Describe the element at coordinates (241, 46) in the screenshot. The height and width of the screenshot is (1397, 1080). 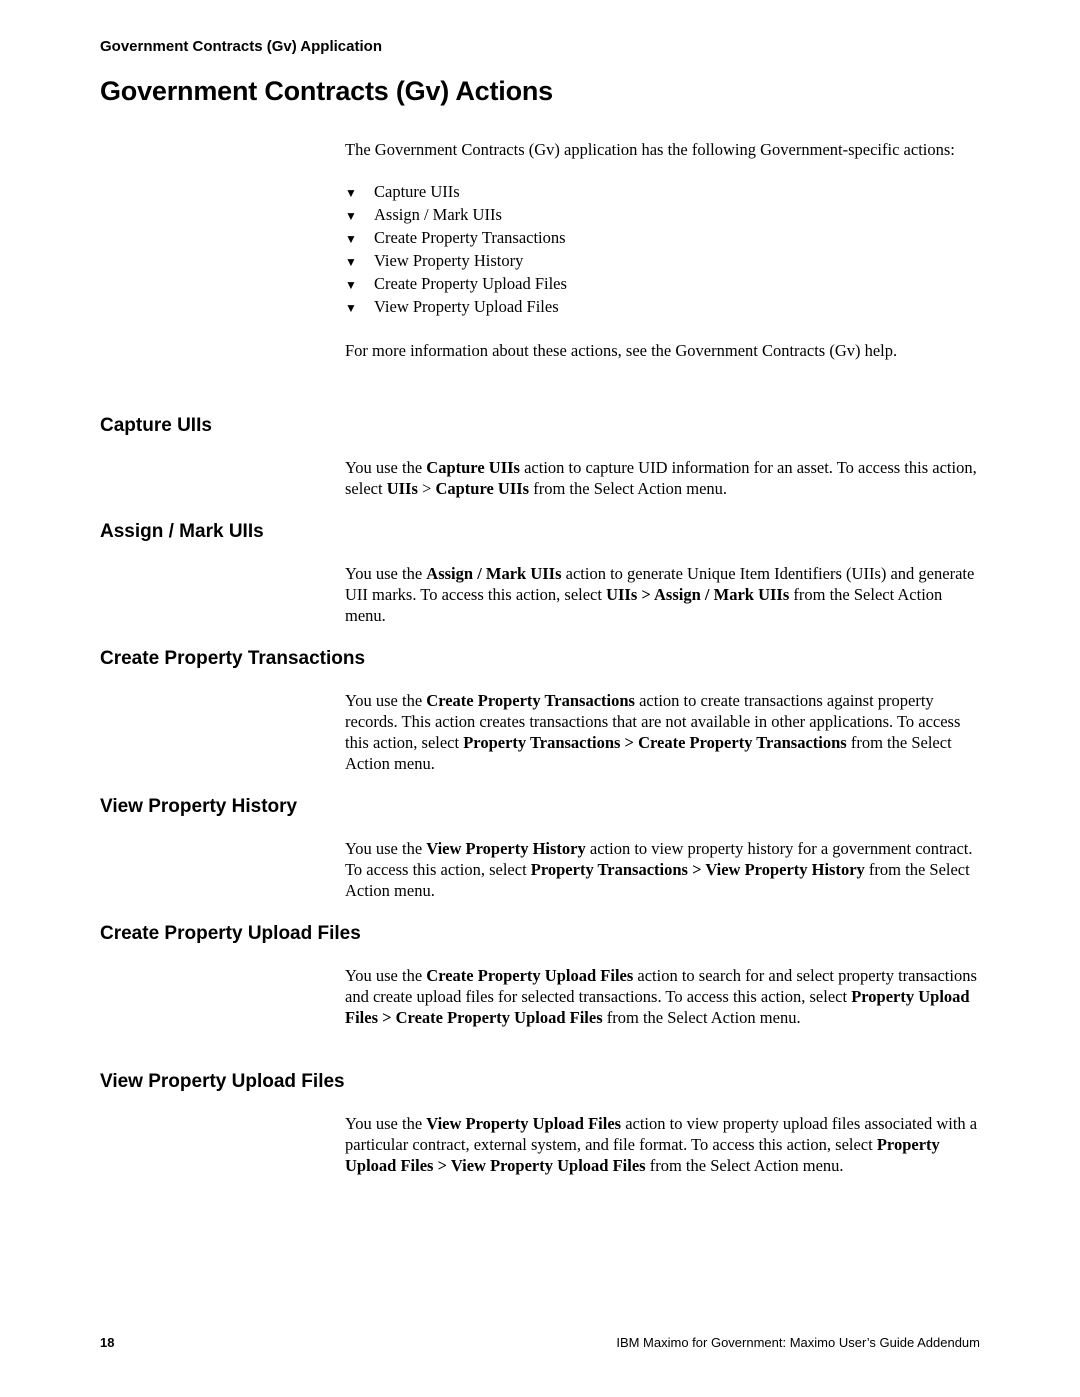
I see `running-header: Government Contracts (Gv) Application` at that location.